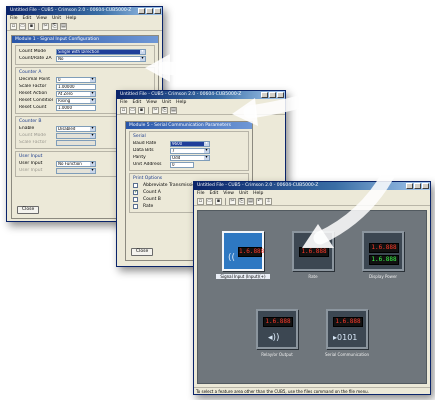 The height and width of the screenshot is (400, 435). What do you see at coordinates (277, 354) in the screenshot?
I see `tile-caption: Relay/or Output` at bounding box center [277, 354].